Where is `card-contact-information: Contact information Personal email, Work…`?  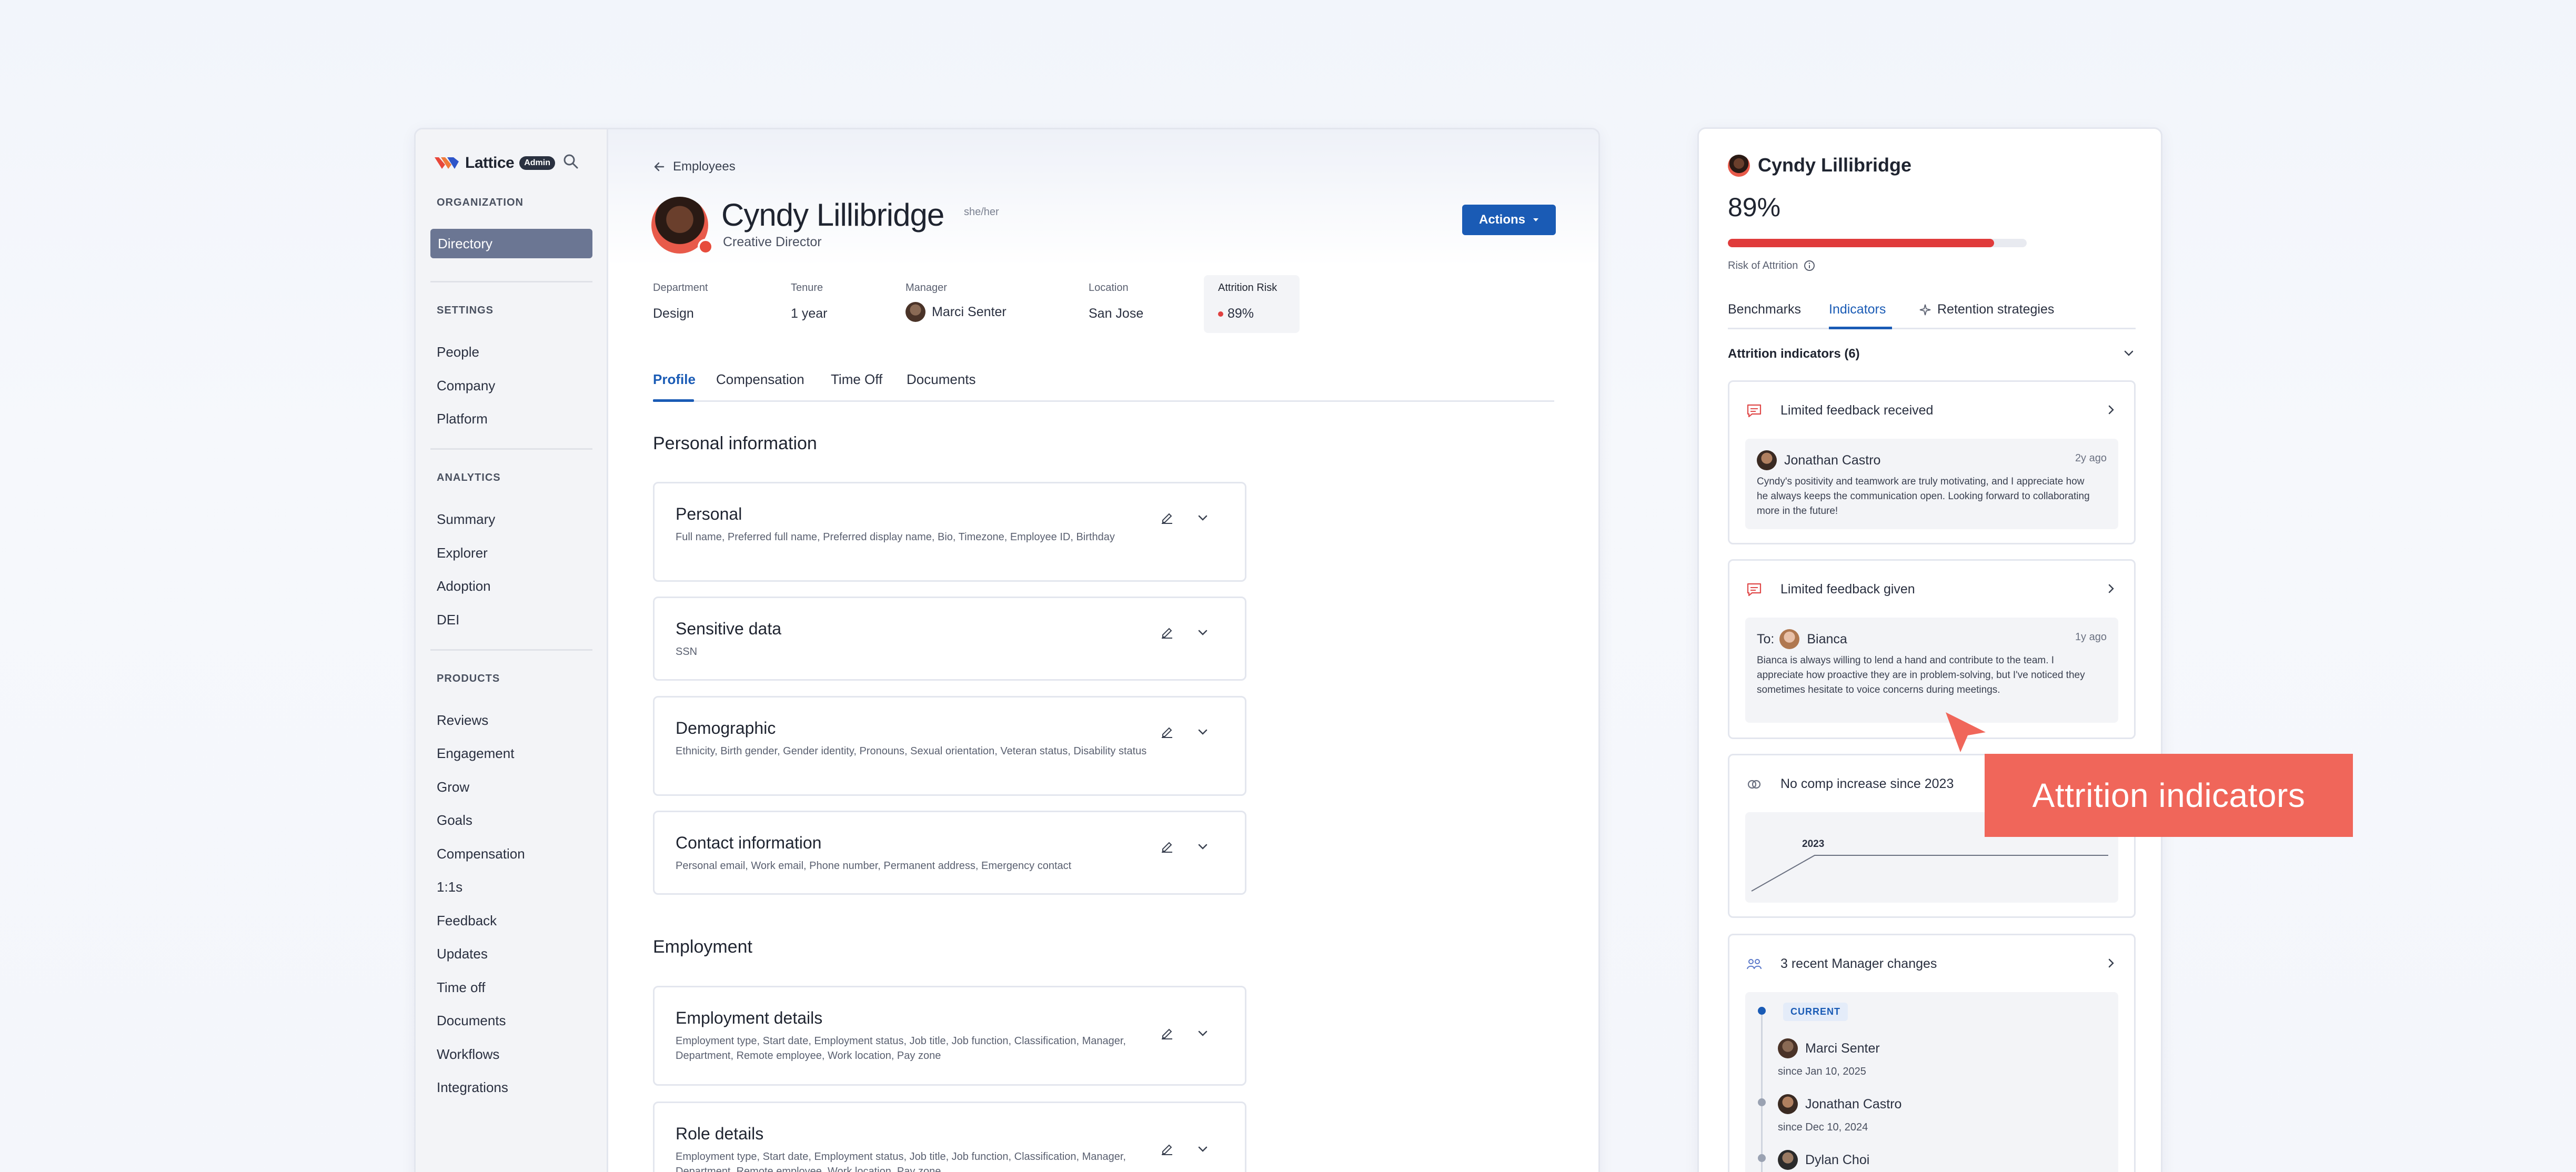
card-contact-information: Contact information Personal email, Work… is located at coordinates (950, 853).